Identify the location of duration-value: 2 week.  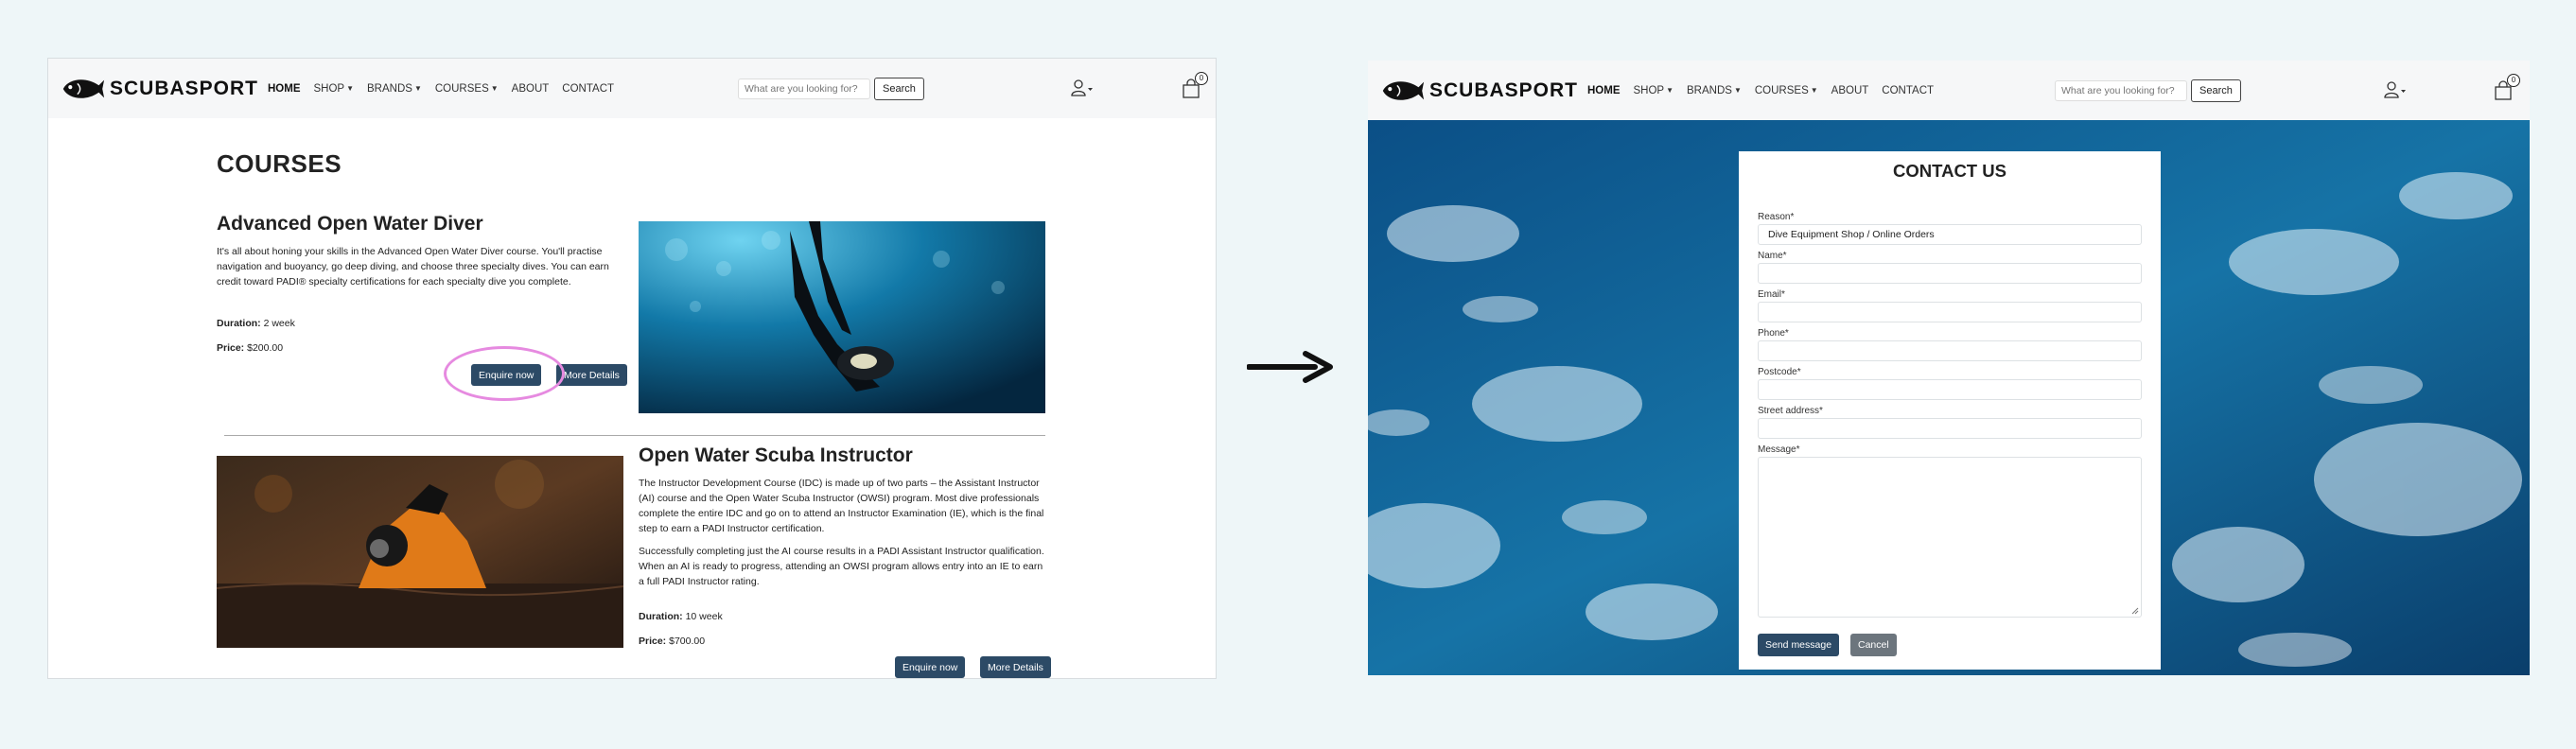
(278, 324).